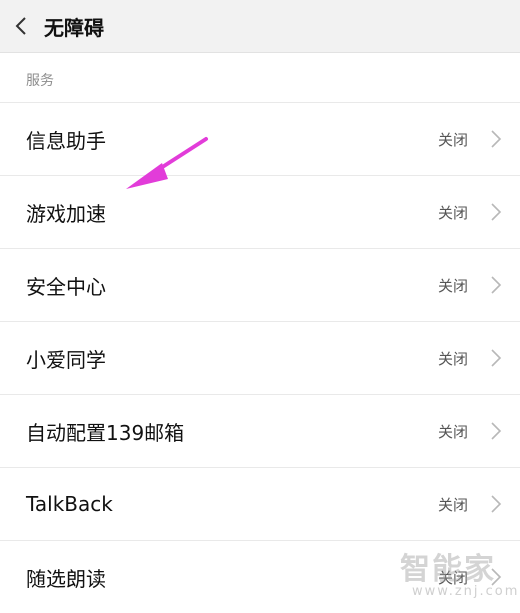 The image size is (520, 613). What do you see at coordinates (260, 503) in the screenshot?
I see `list-item-talkback: TalkBack 关闭` at bounding box center [260, 503].